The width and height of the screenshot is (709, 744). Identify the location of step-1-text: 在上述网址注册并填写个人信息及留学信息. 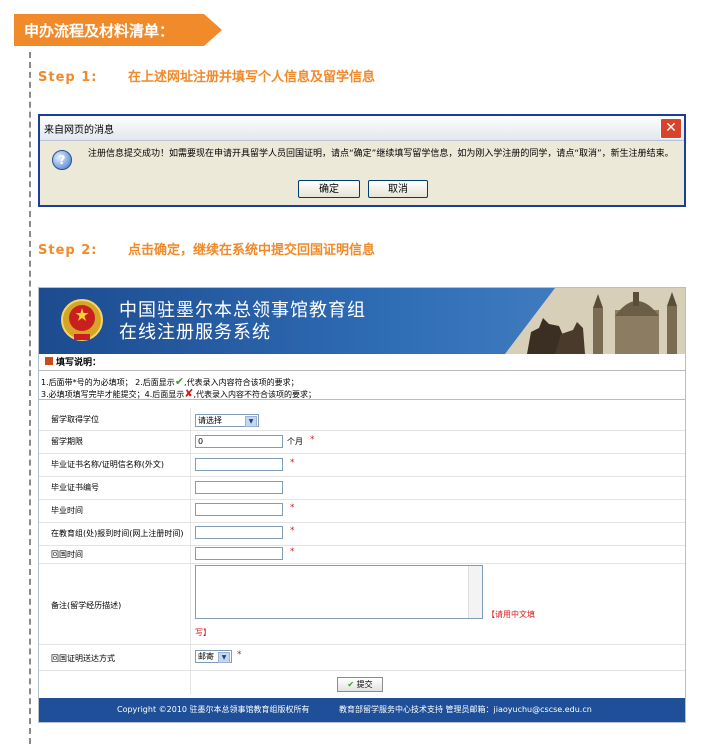
(252, 77).